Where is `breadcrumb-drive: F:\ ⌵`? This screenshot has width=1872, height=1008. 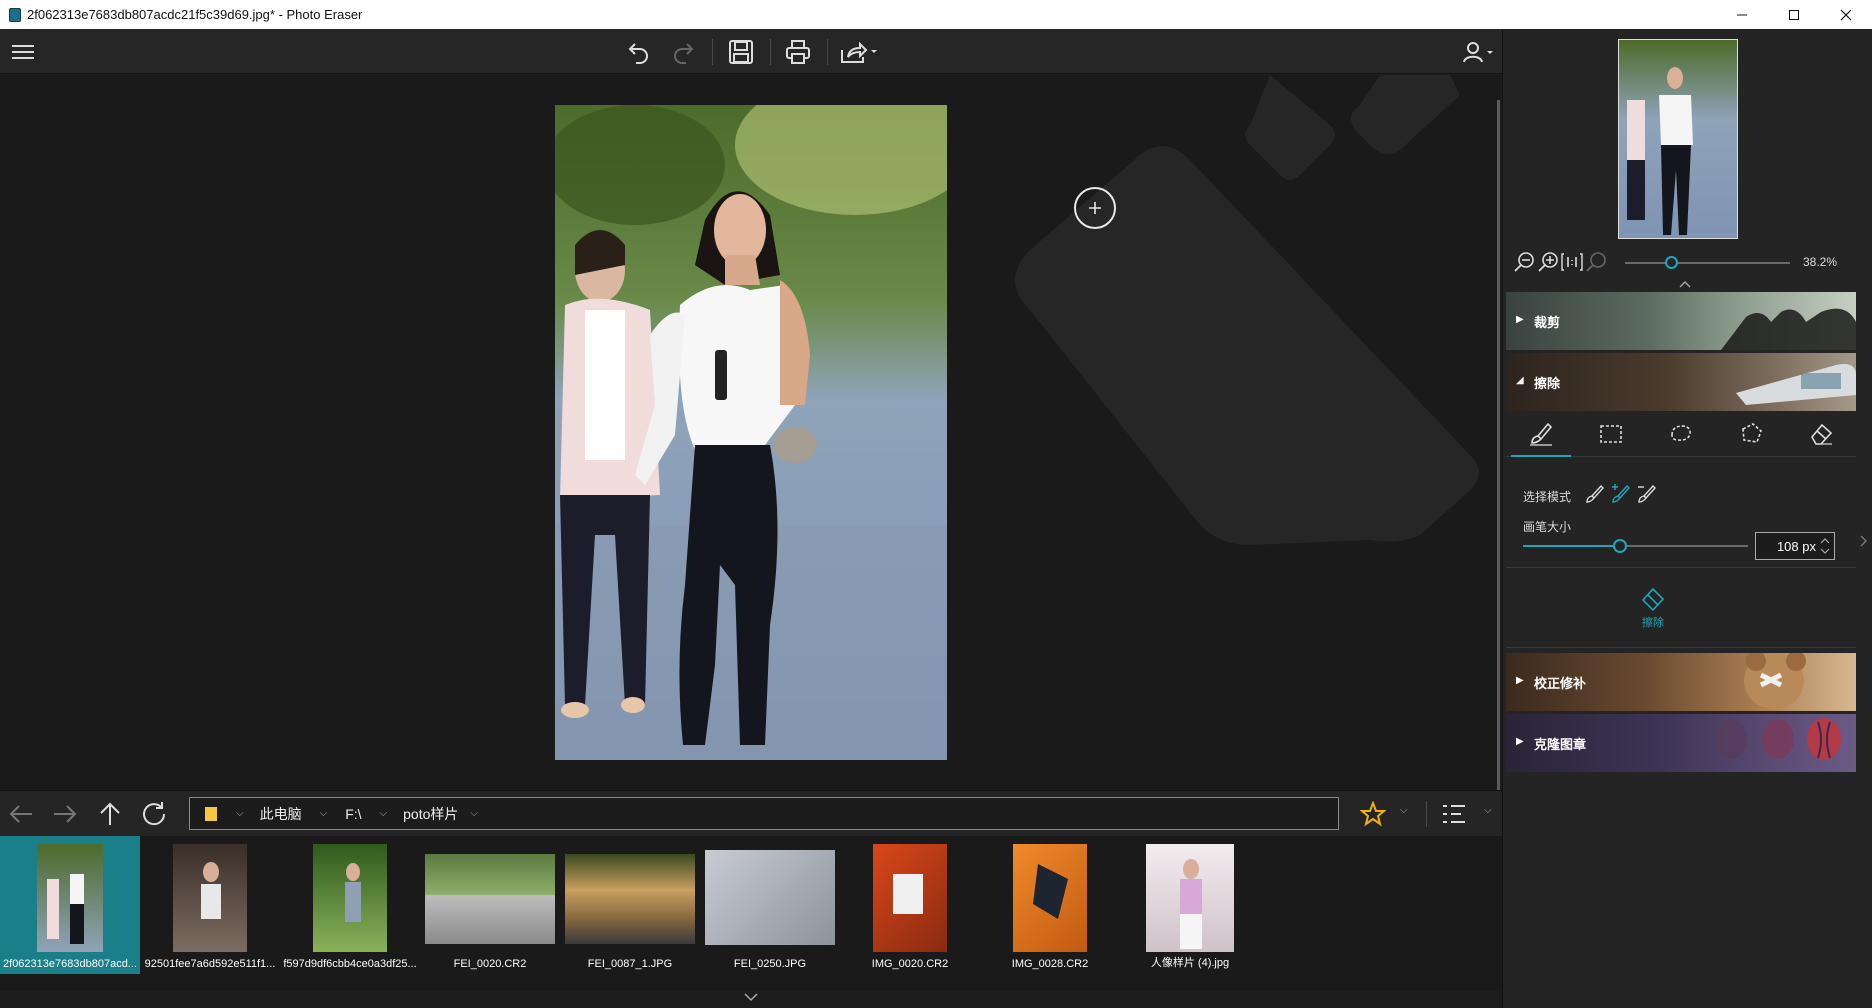 breadcrumb-drive: F:\ ⌵ is located at coordinates (366, 814).